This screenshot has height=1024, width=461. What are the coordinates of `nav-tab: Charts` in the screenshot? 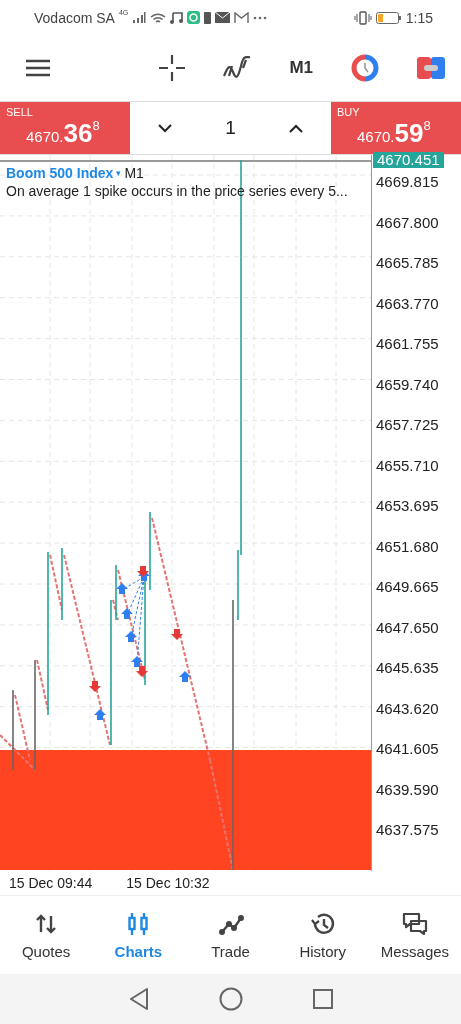 It's located at (138, 935).